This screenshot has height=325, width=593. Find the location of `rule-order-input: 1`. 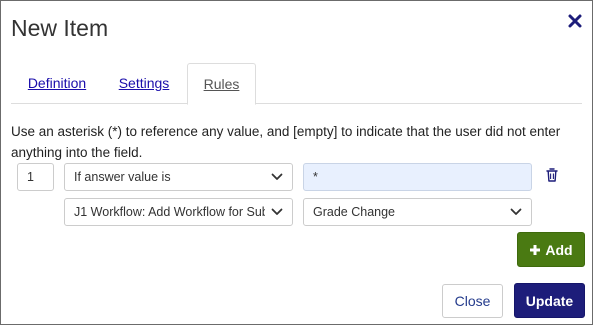

rule-order-input: 1 is located at coordinates (35, 177).